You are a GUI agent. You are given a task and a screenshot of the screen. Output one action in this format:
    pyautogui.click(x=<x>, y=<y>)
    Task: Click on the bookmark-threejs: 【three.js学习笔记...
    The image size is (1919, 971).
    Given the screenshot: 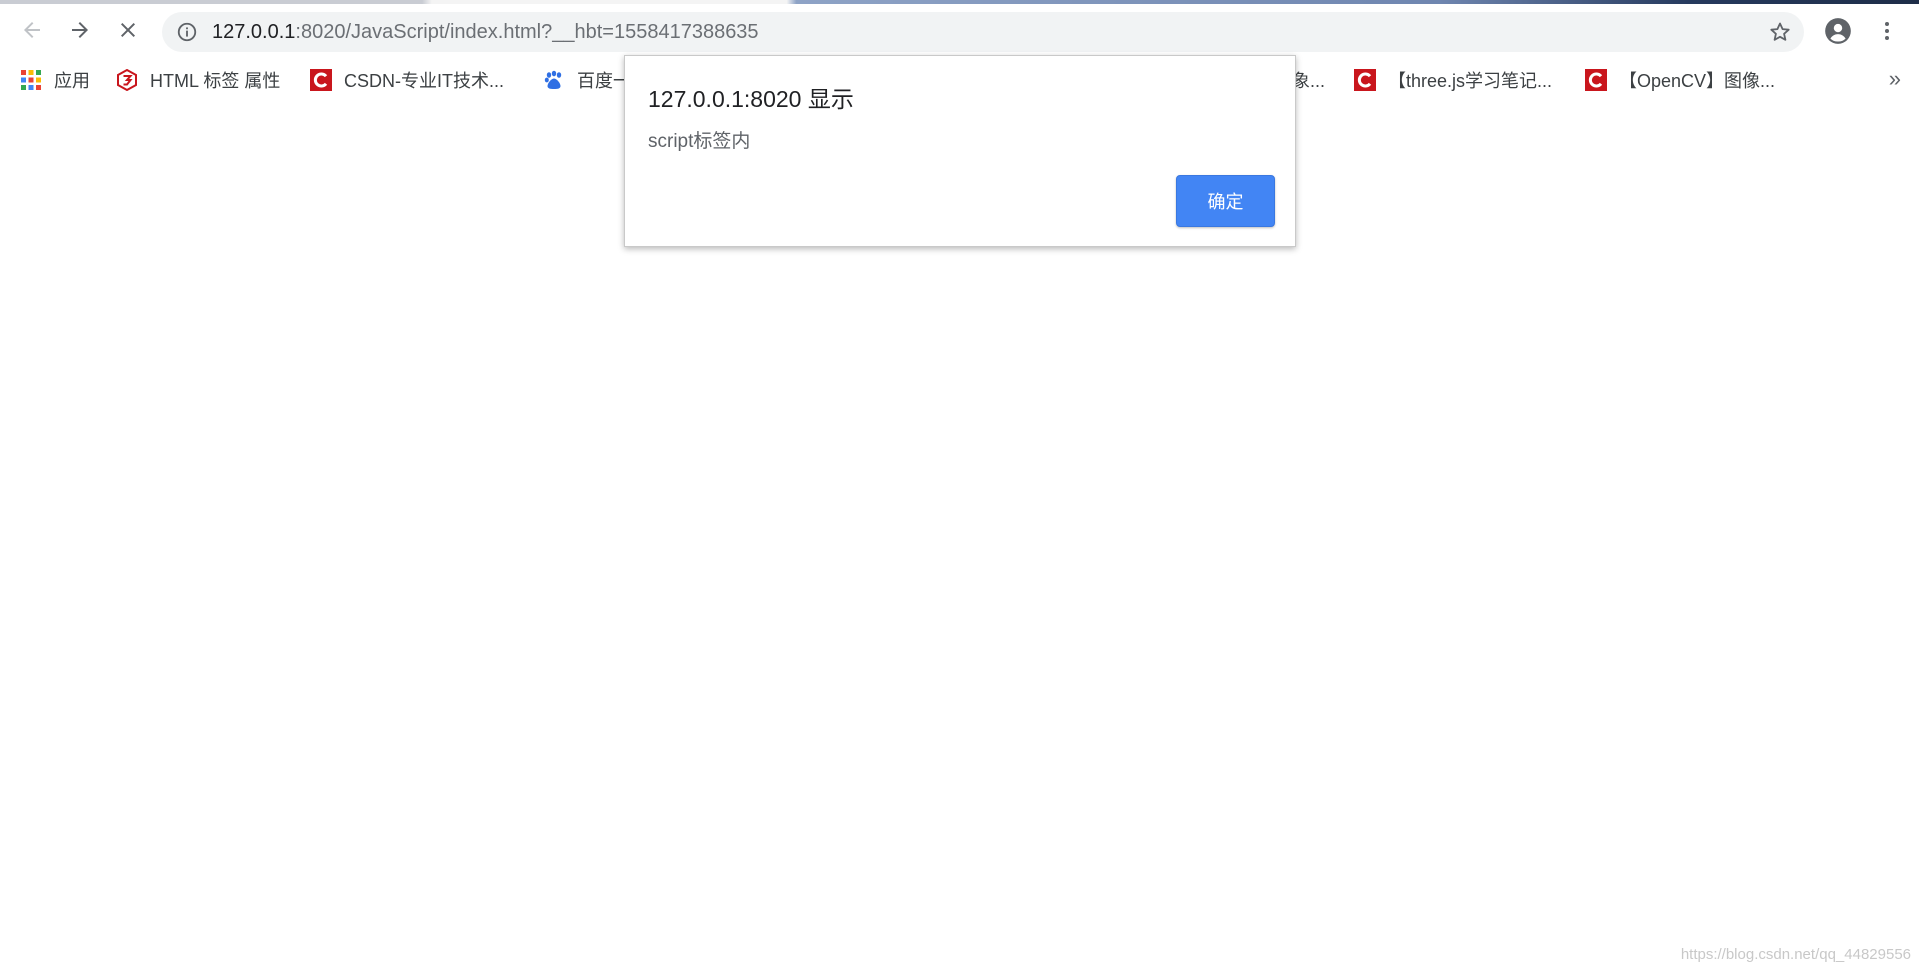 What is the action you would take?
    pyautogui.click(x=1453, y=80)
    